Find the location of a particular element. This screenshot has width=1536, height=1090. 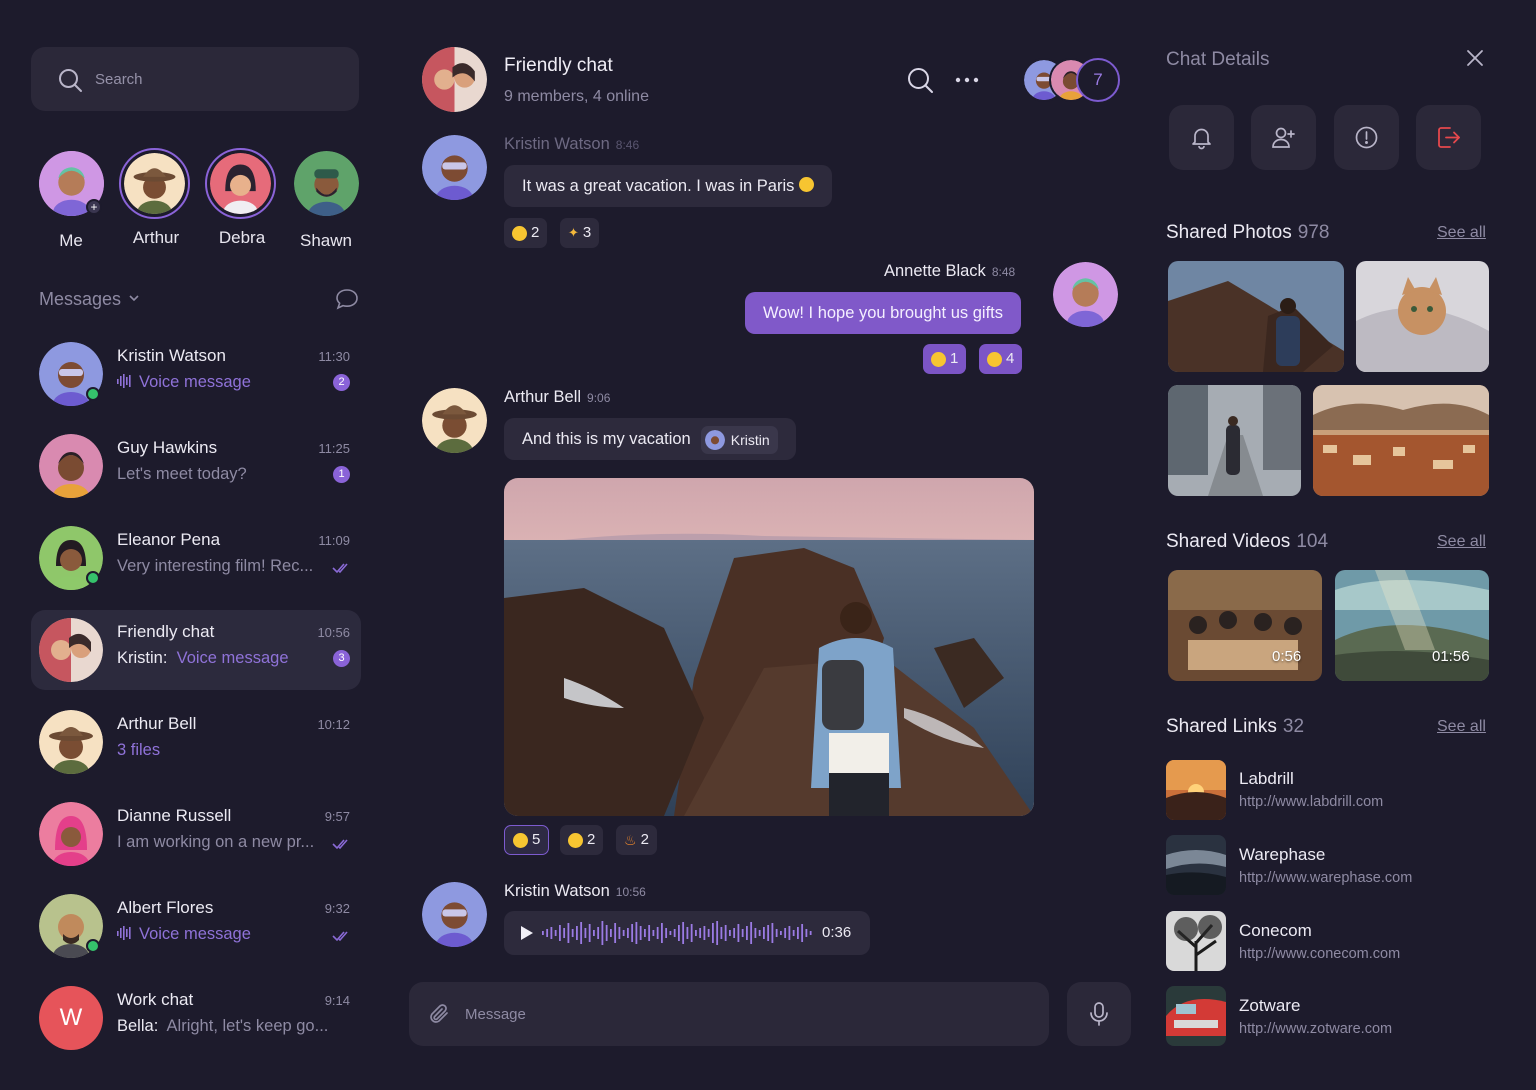

link-title: Conecom is located at coordinates (1275, 931).